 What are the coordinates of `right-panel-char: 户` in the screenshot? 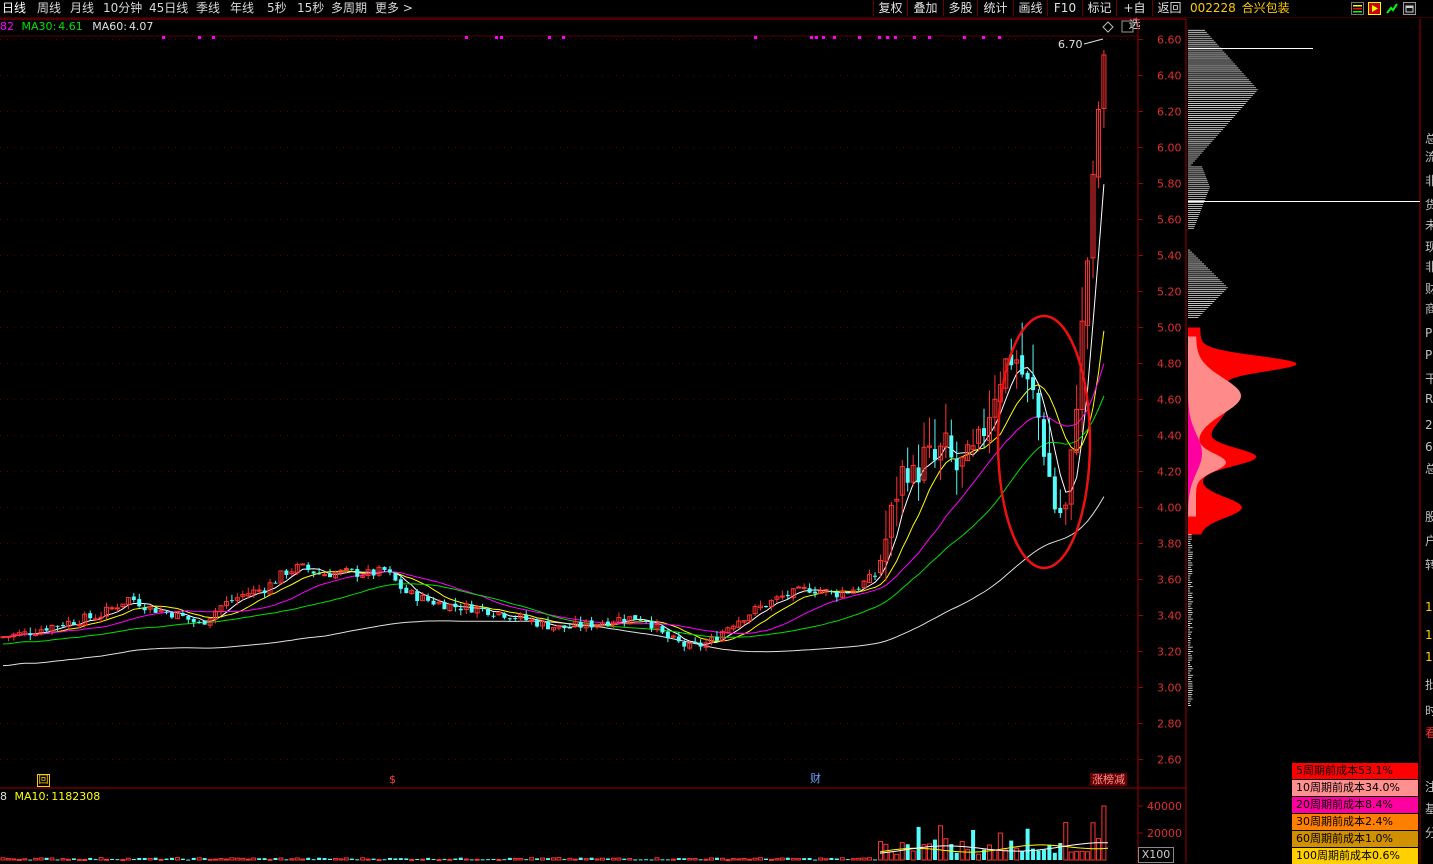 It's located at (1429, 541).